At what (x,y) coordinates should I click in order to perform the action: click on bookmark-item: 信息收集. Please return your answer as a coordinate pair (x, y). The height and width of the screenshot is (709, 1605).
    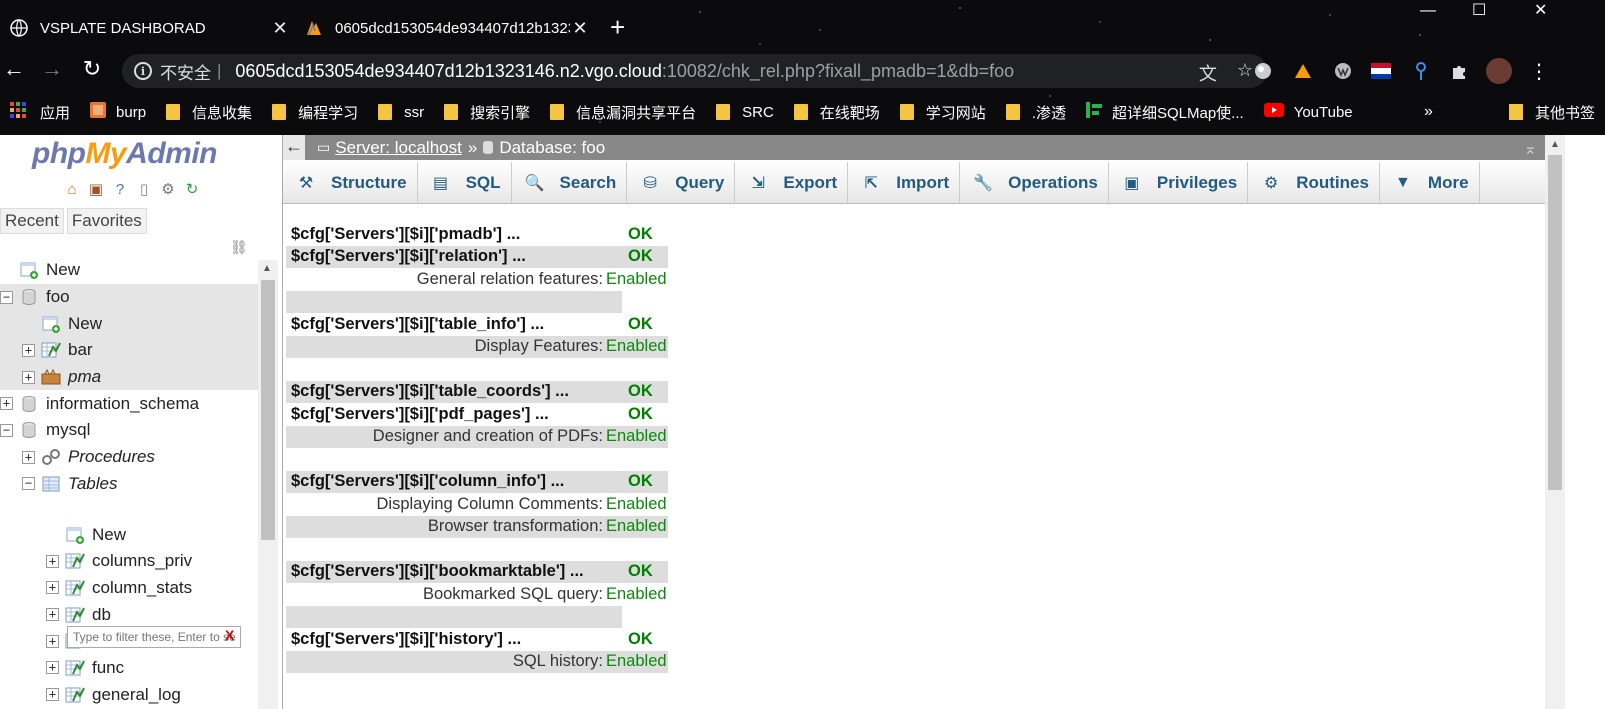
    Looking at the image, I should click on (209, 112).